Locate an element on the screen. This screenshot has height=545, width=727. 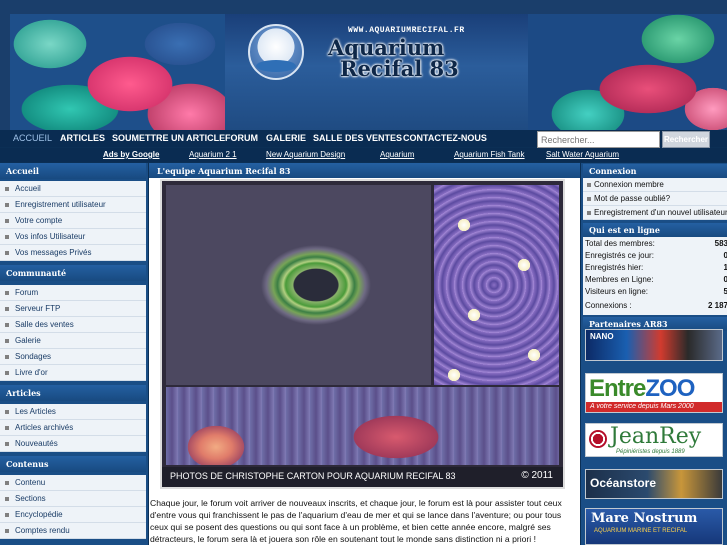
sidebar-item-accueil: Accueil is located at coordinates (73, 189).